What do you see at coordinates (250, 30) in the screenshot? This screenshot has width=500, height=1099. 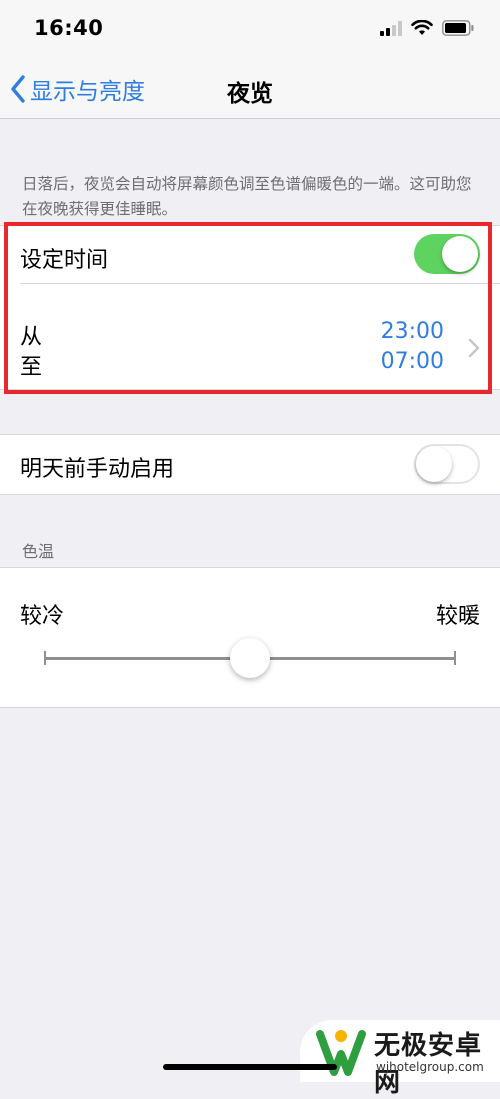 I see `status-bar: 16:40` at bounding box center [250, 30].